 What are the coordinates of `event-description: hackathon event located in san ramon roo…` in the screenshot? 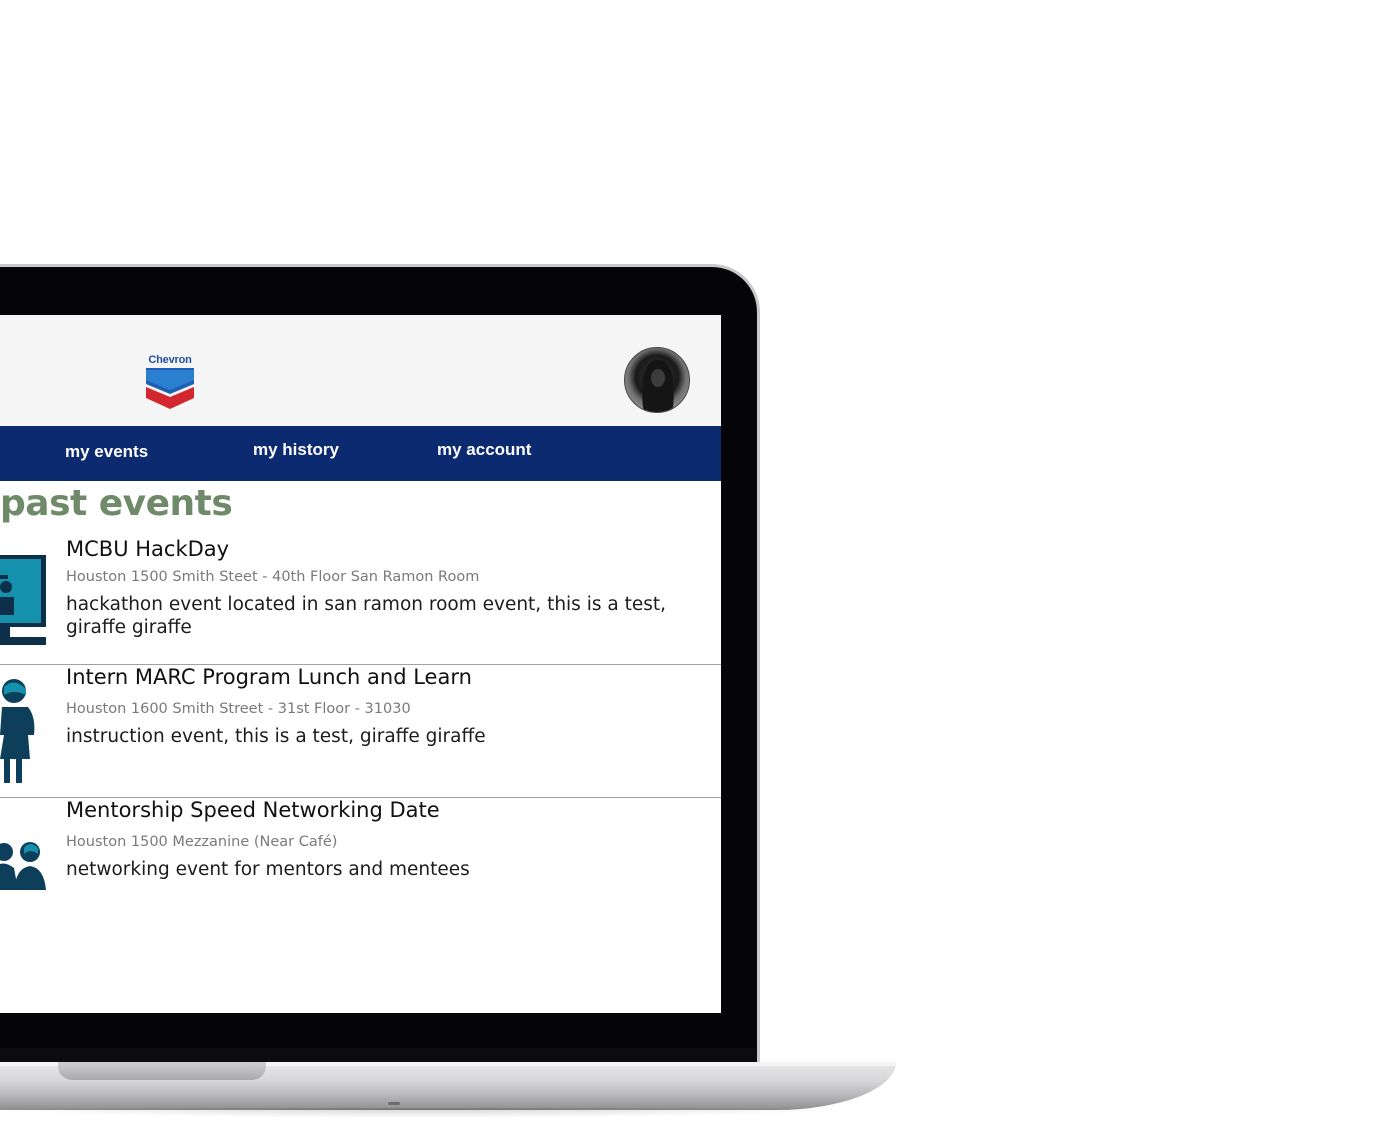 It's located at (366, 616).